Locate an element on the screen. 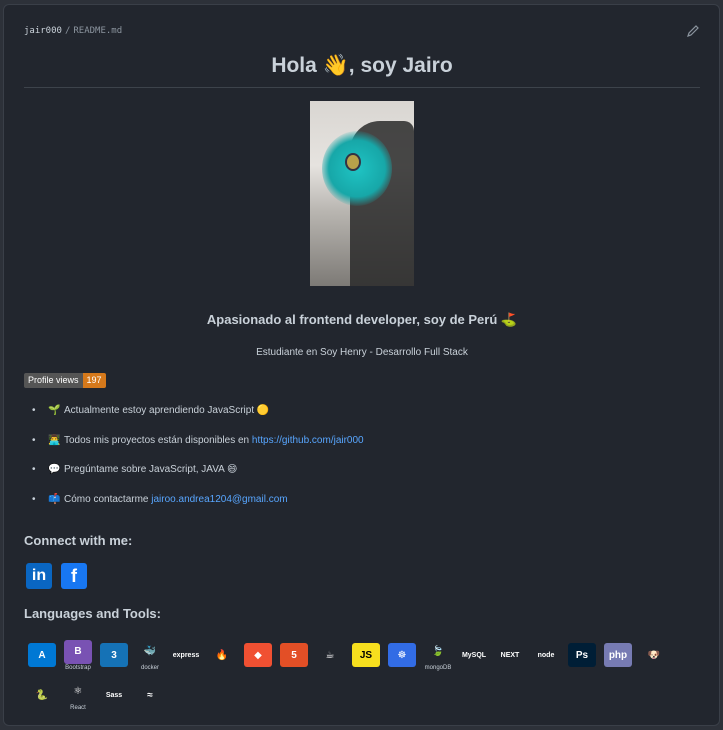 Image resolution: width=723 pixels, height=730 pixels. bootstrap-glyph: B is located at coordinates (78, 651).